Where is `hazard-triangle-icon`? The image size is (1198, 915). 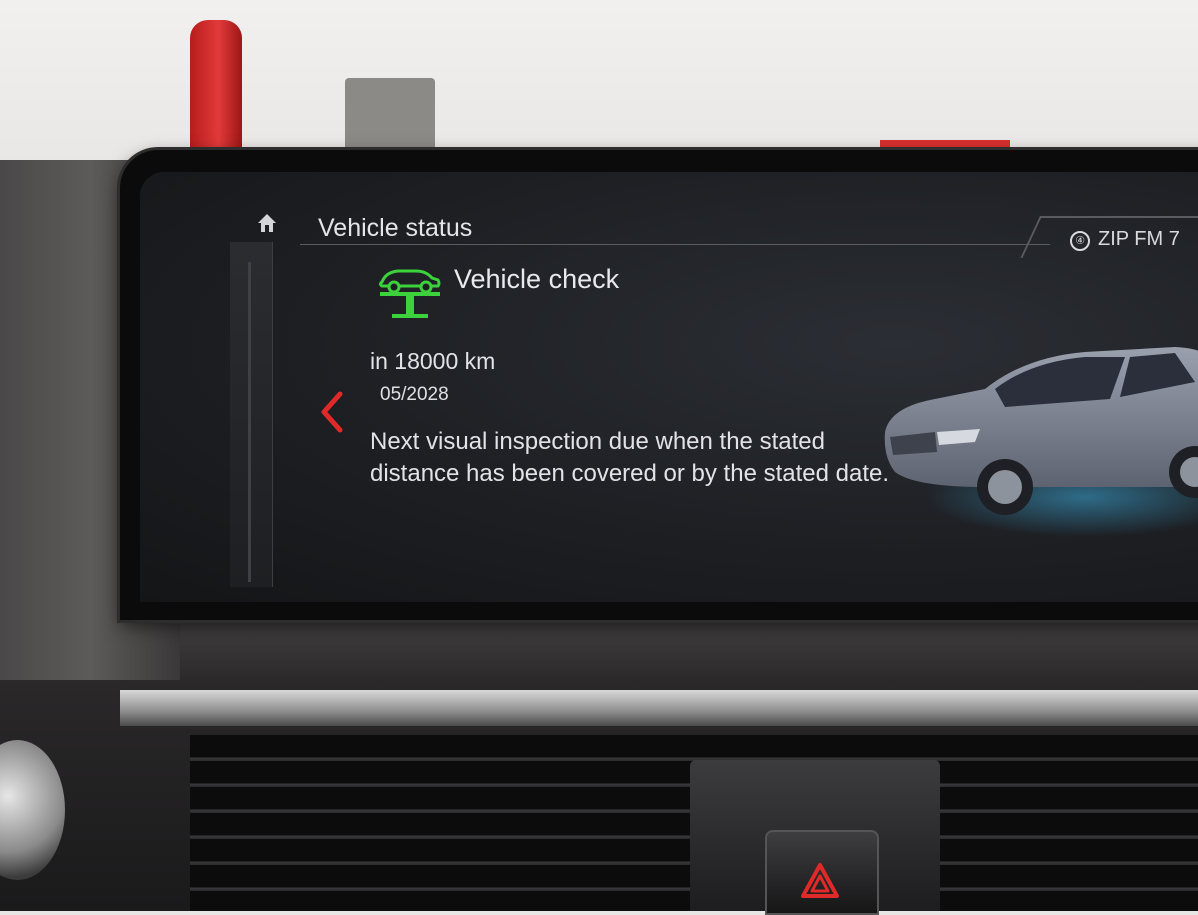
hazard-triangle-icon is located at coordinates (820, 880).